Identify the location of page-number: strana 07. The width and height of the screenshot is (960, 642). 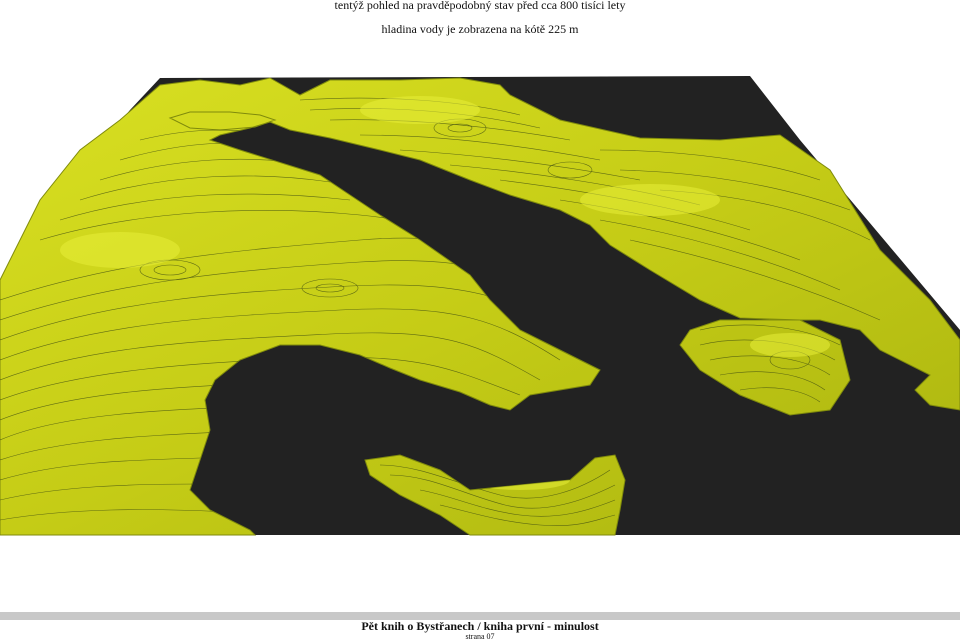
(480, 636).